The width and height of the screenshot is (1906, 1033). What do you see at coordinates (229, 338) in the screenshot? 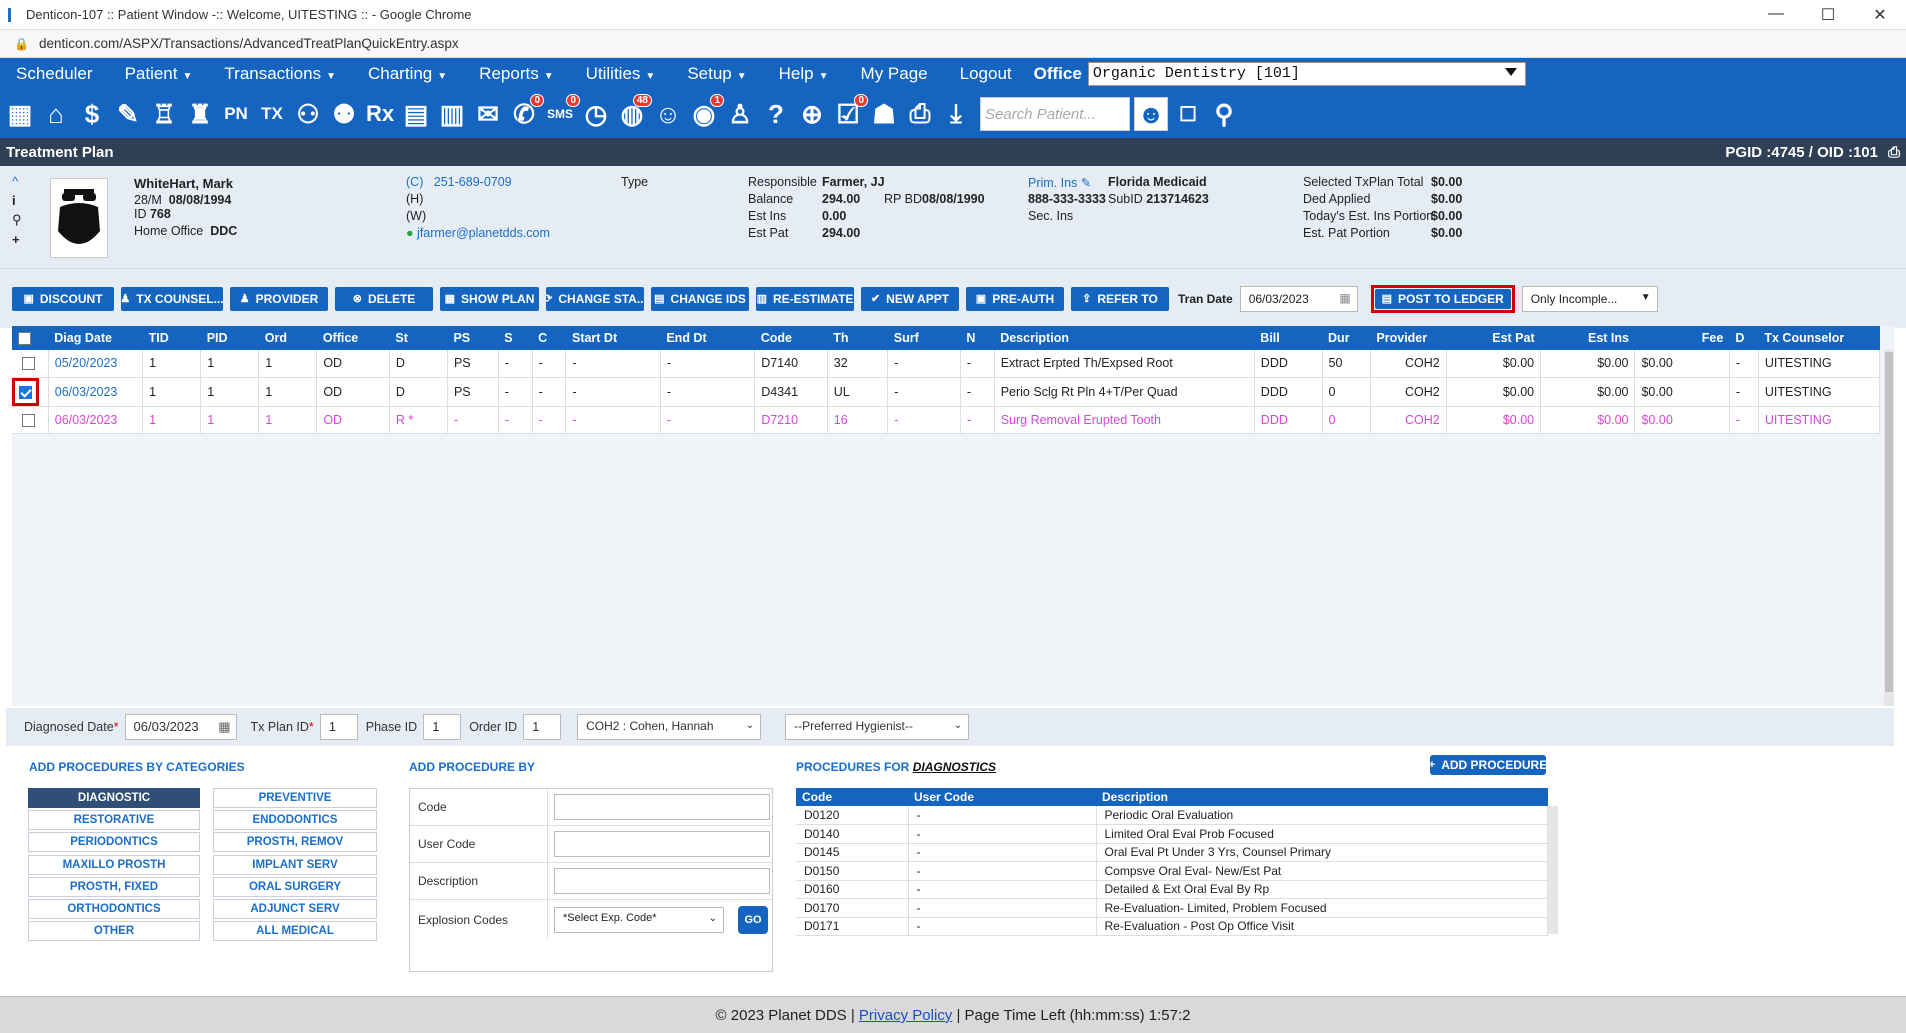
I see `grid-col-3: PID` at bounding box center [229, 338].